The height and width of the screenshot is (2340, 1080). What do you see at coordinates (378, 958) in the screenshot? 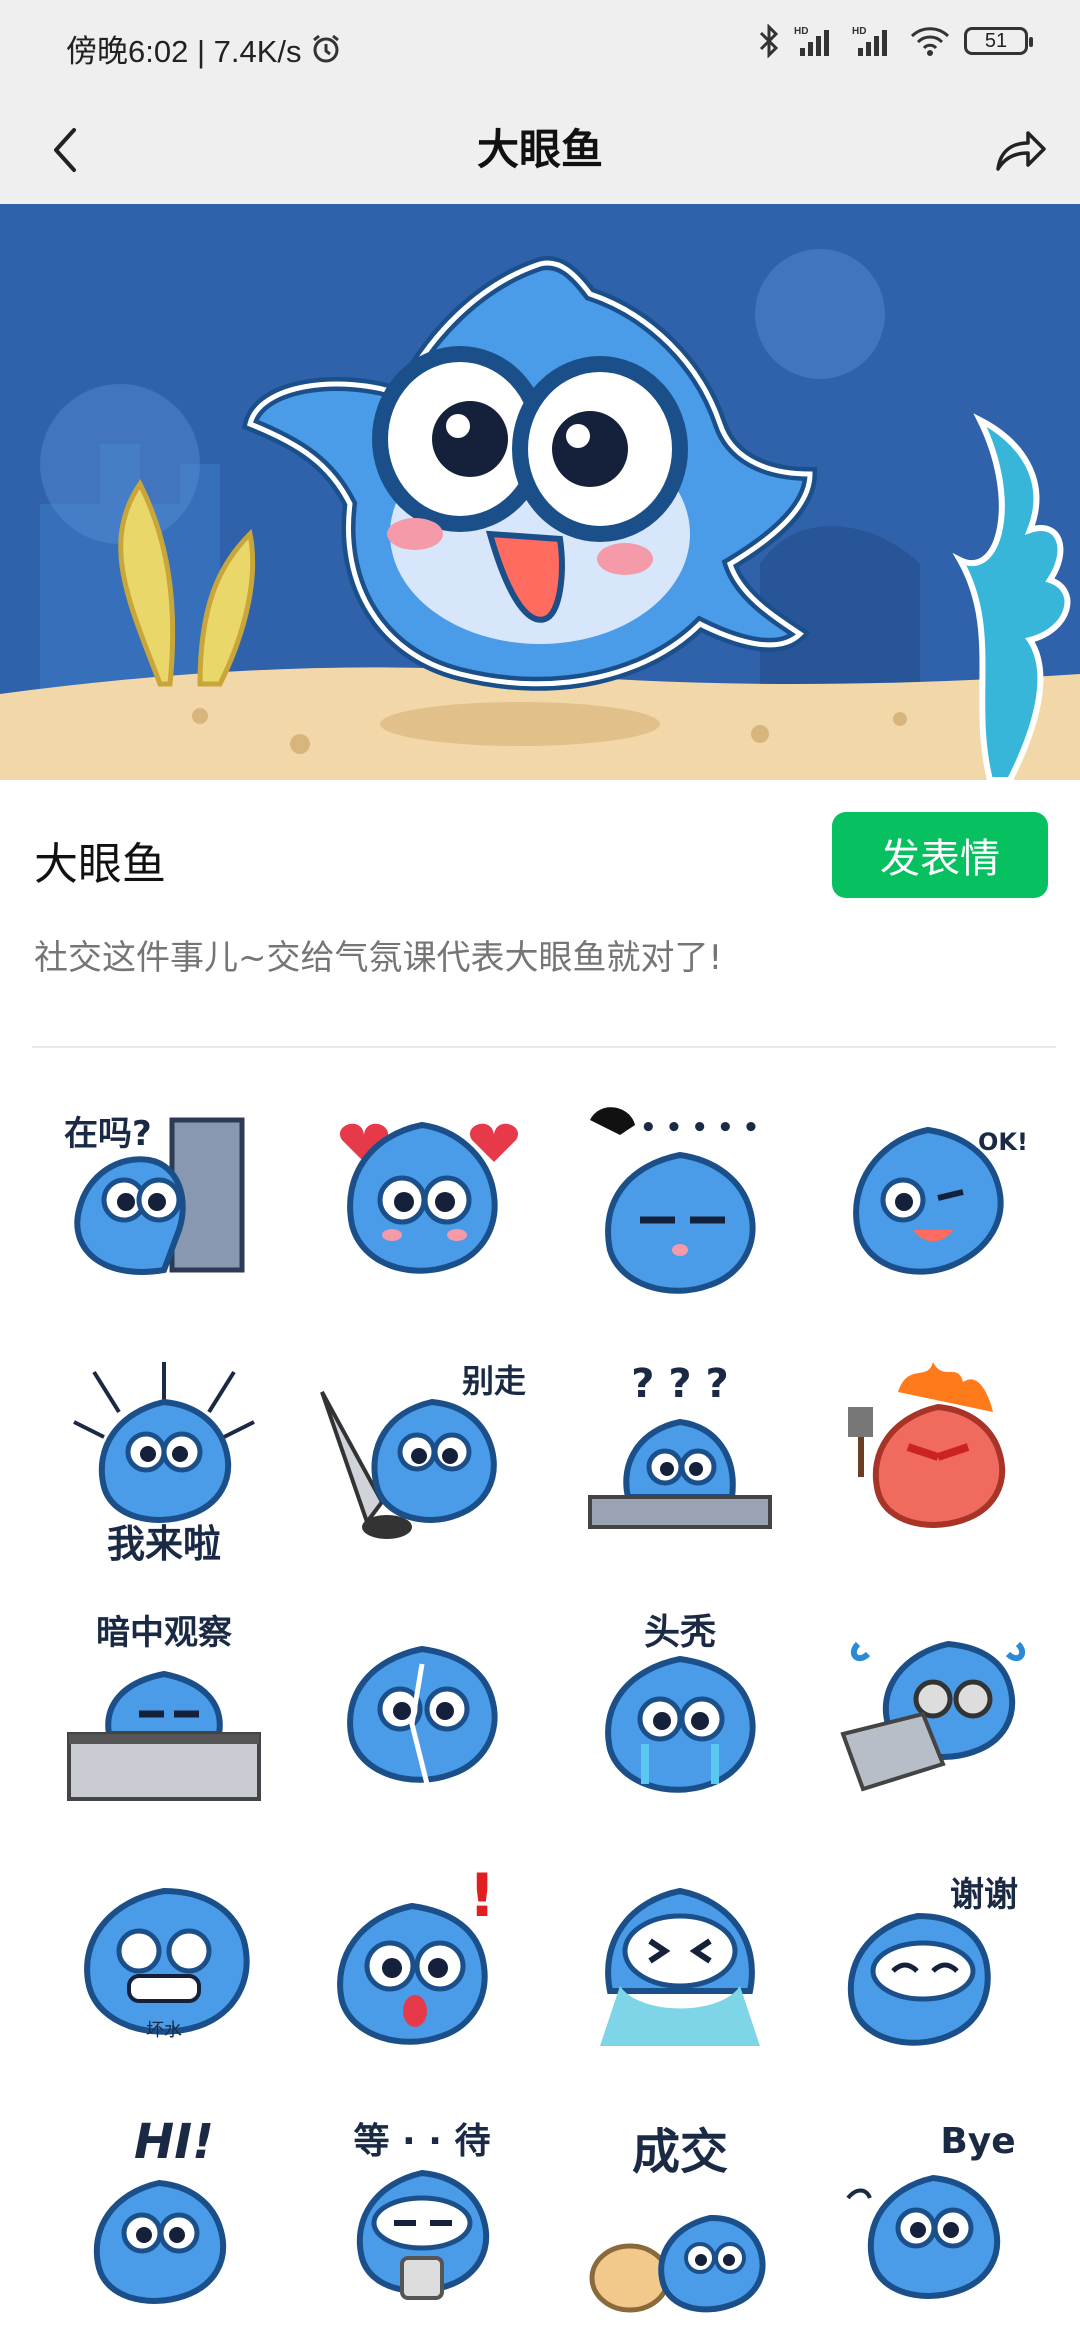
I see `pack-description: 社交这件事儿~交给气氛课代表大眼鱼就对了!` at bounding box center [378, 958].